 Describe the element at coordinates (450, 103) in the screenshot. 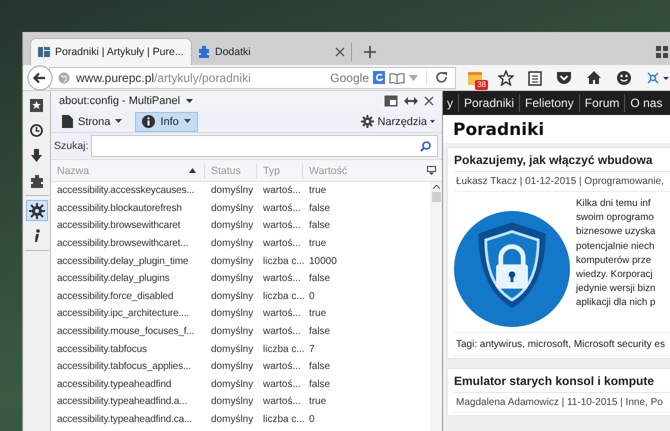

I see `nav-link: y` at that location.